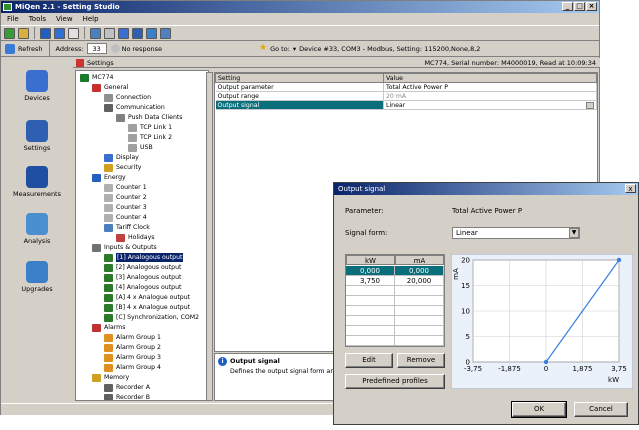  I want to click on tree-item-label: [C] Synchronization, COM2, so click(158, 317).